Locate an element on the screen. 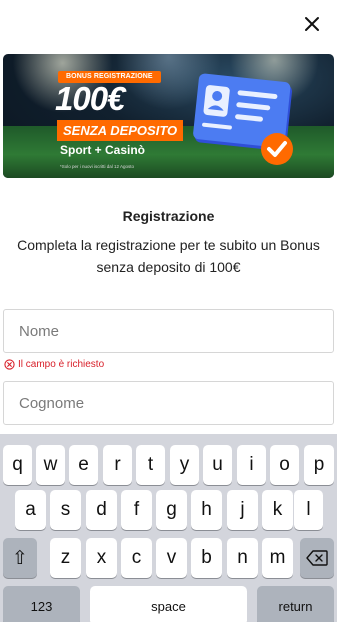 The height and width of the screenshot is (622, 337). key-a: a is located at coordinates (30, 510).